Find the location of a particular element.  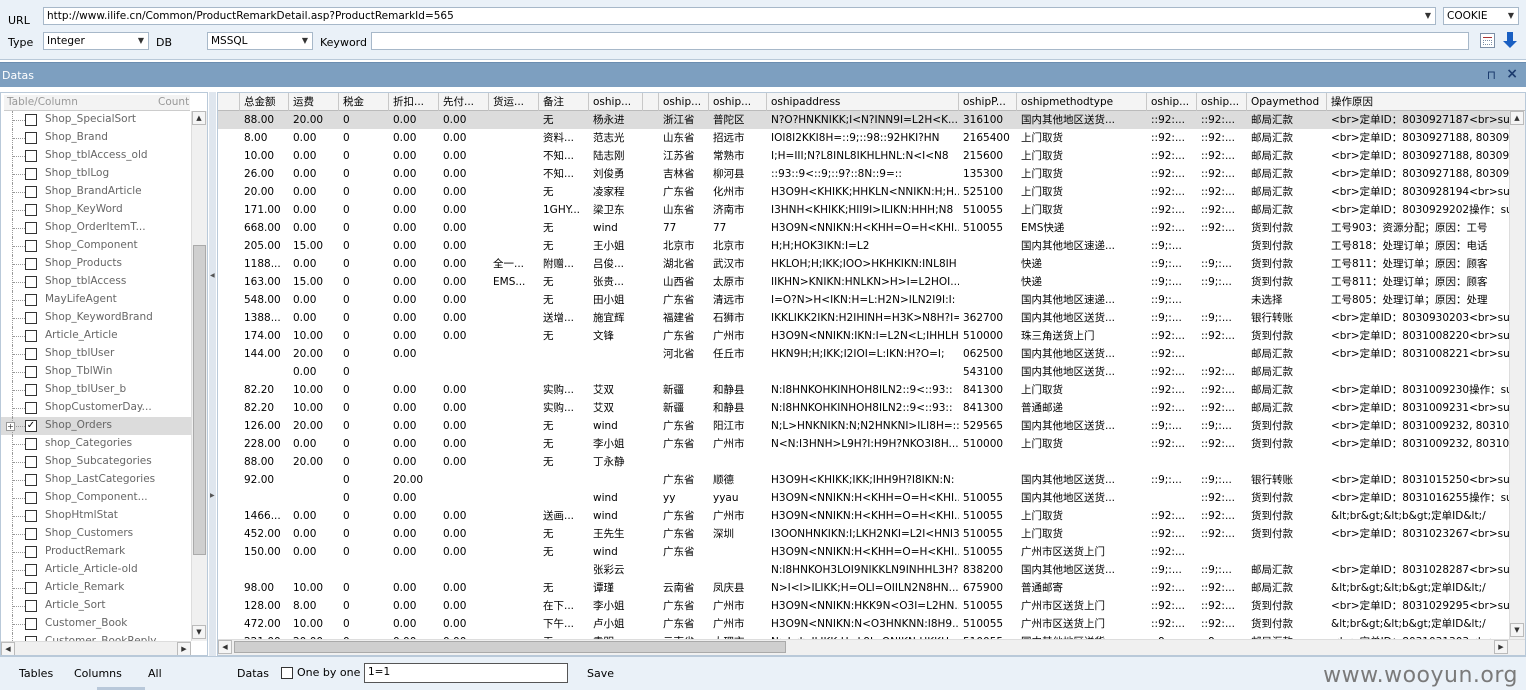

column-header: Opaymethod is located at coordinates (1287, 102).